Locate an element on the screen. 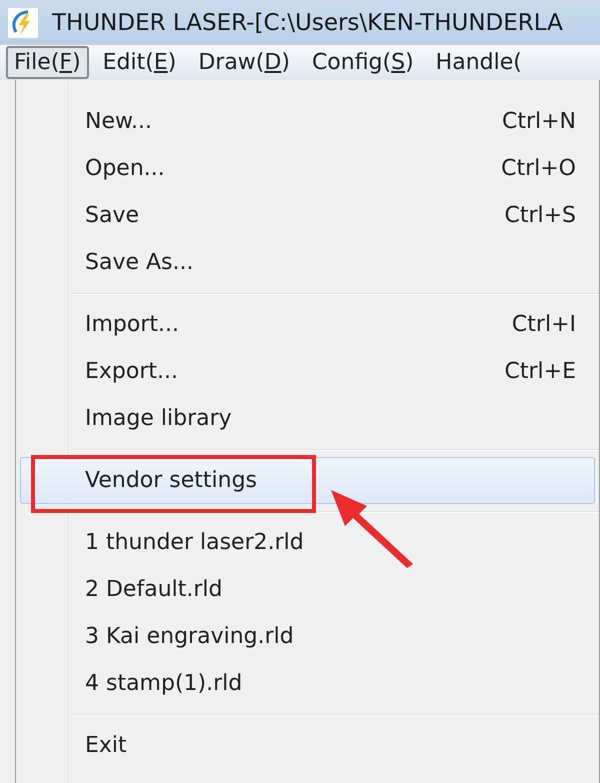 The height and width of the screenshot is (783, 600). menu-item: 3 Kai engraving.rld is located at coordinates (307, 636).